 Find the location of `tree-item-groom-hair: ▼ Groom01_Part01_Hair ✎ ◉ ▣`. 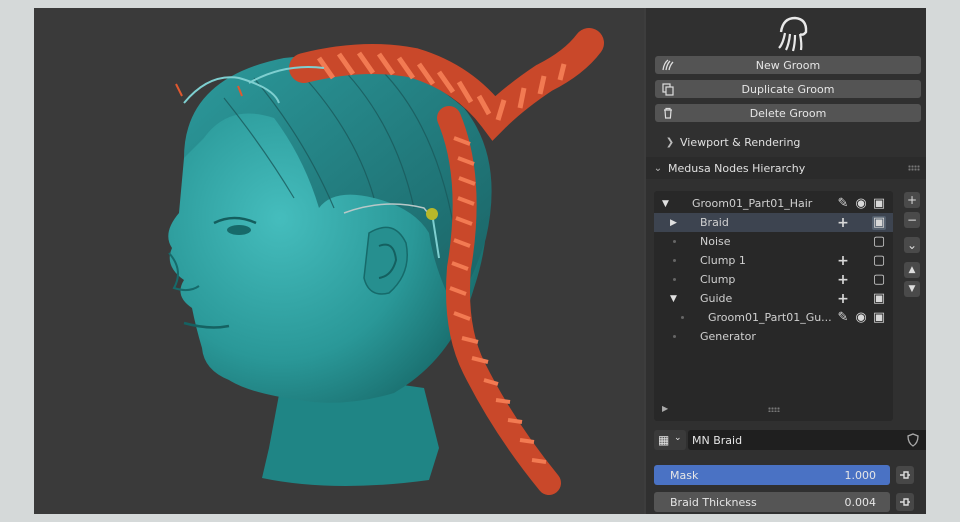

tree-item-groom-hair: ▼ Groom01_Part01_Hair ✎ ◉ ▣ is located at coordinates (773, 203).